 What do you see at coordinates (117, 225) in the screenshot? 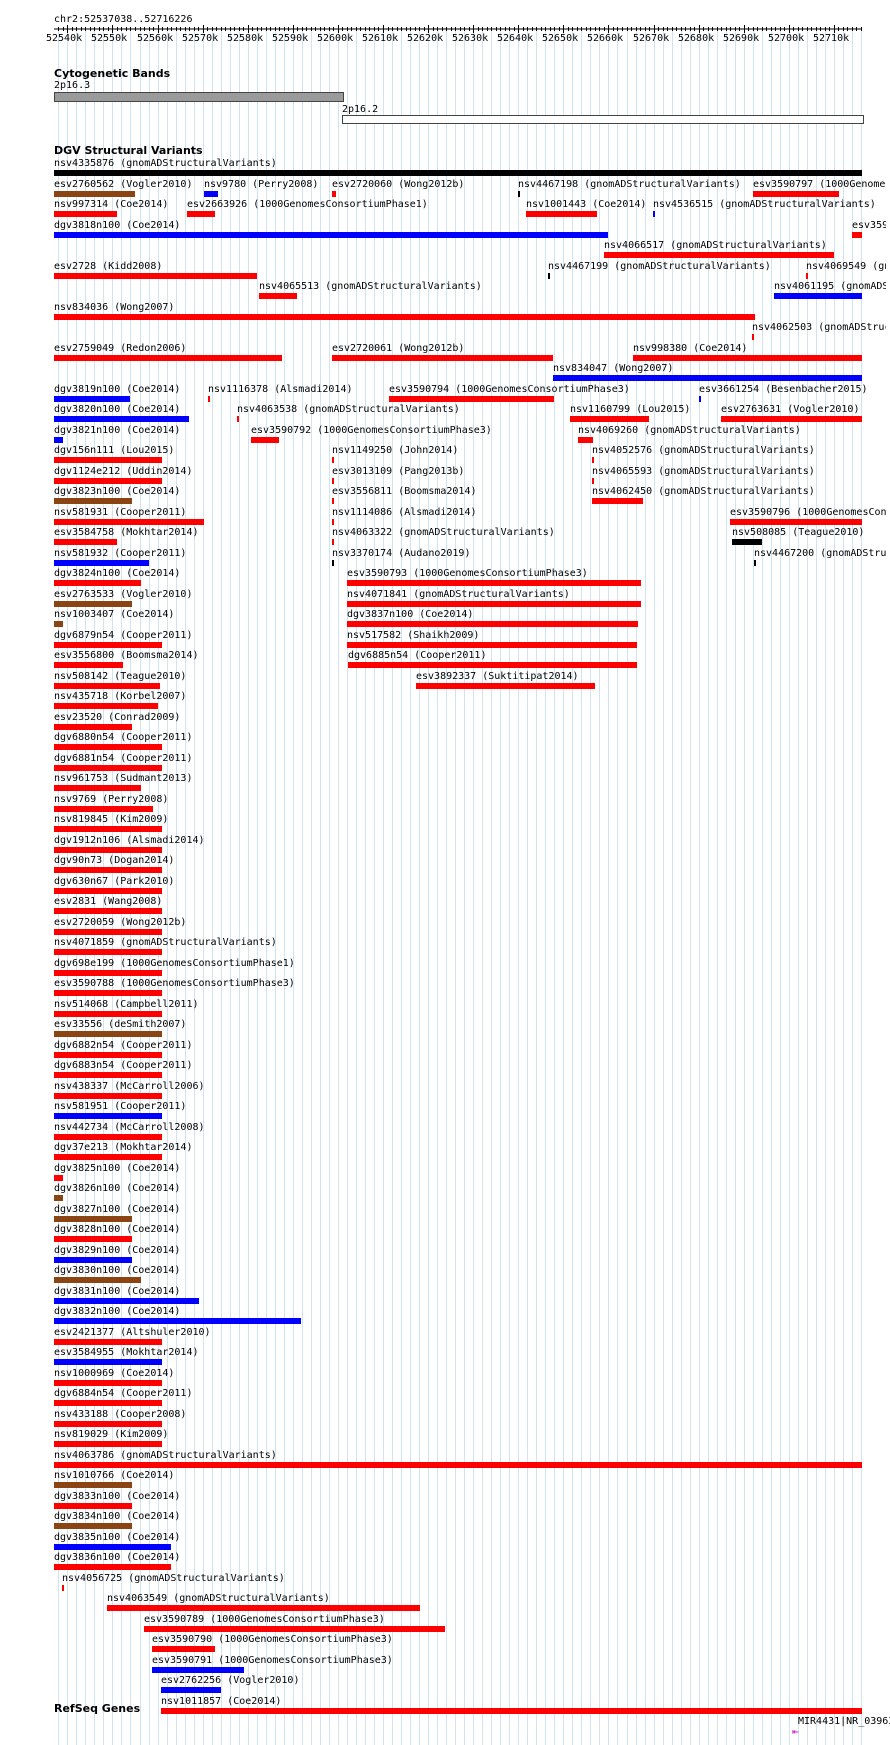
I see `sv-feature-label: dgv3818n100 (Coe2014)` at bounding box center [117, 225].